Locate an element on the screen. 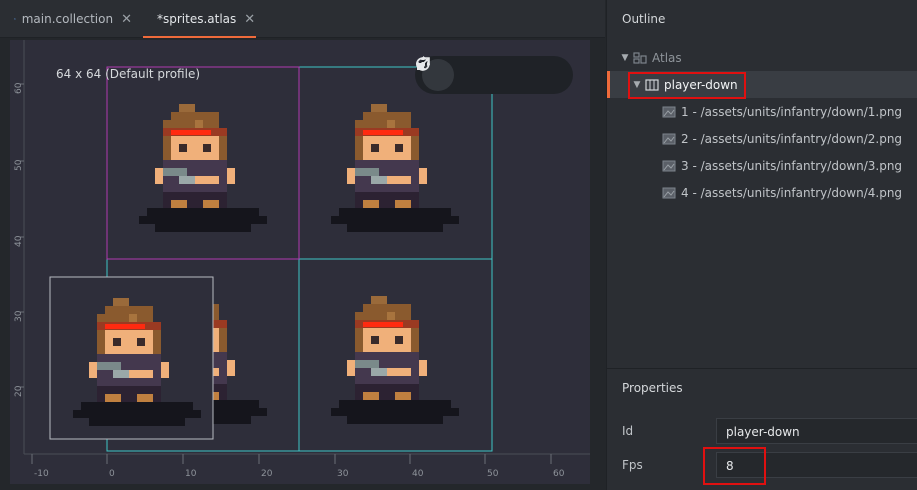  tab-bar: main.collection ✕ *sprites.atlas ✕ is located at coordinates (302, 19).